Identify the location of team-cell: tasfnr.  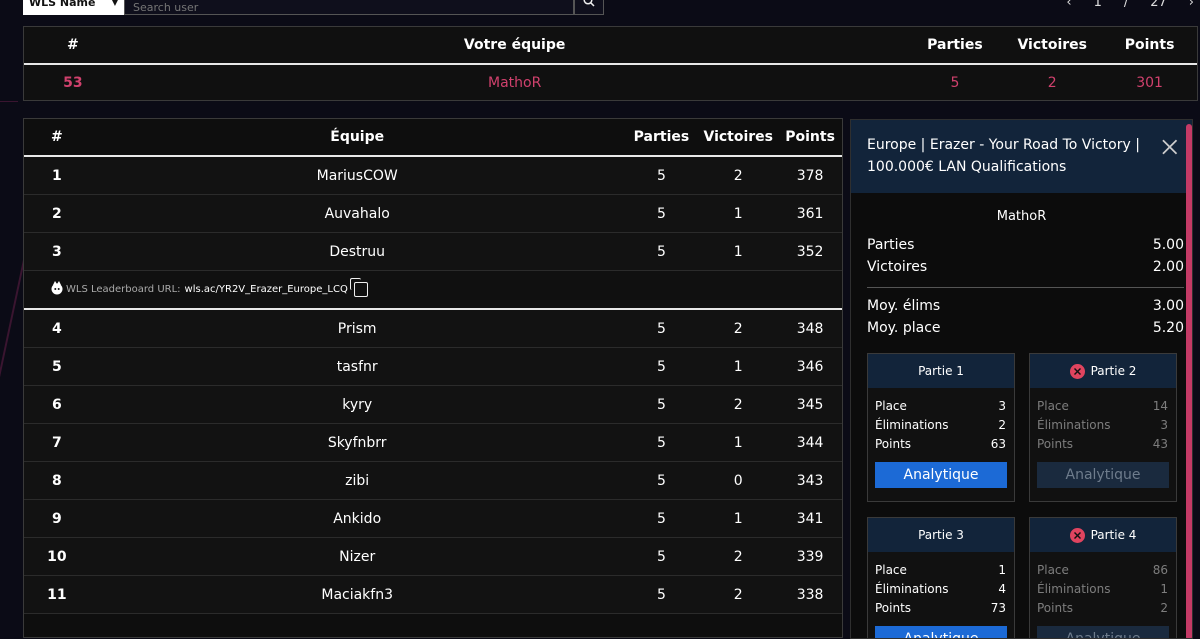
(357, 366).